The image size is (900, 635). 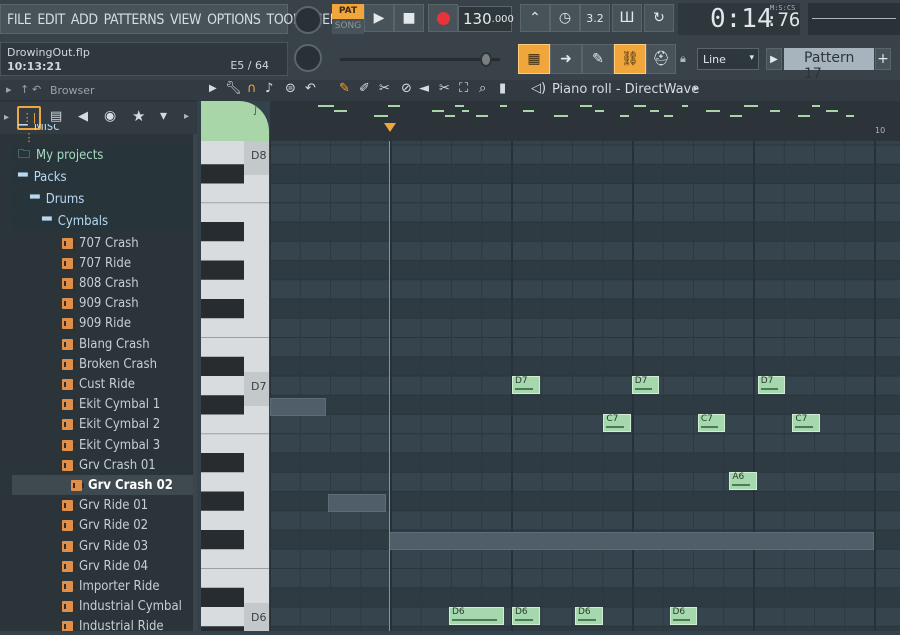 I want to click on pattern-prev-button: ▶, so click(x=774, y=59).